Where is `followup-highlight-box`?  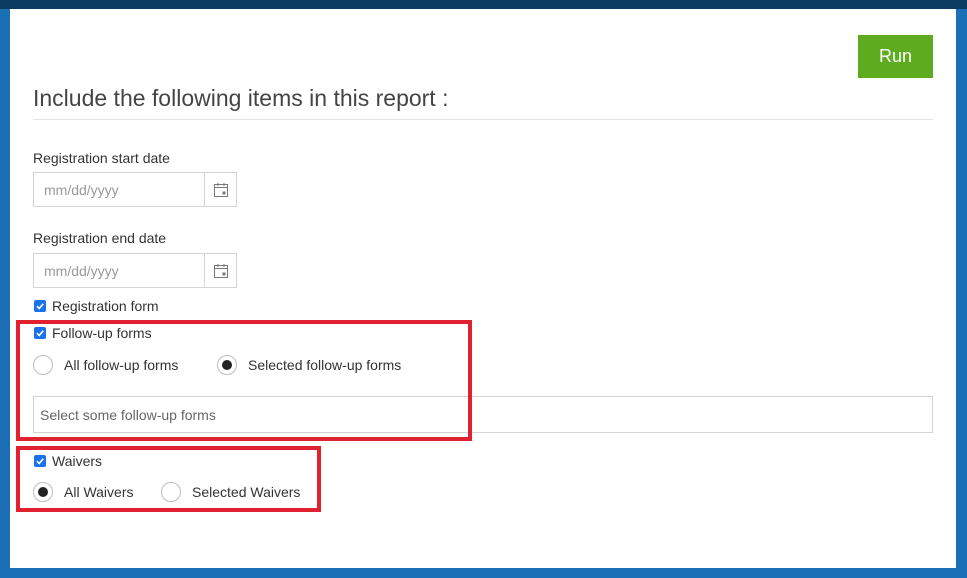
followup-highlight-box is located at coordinates (244, 380).